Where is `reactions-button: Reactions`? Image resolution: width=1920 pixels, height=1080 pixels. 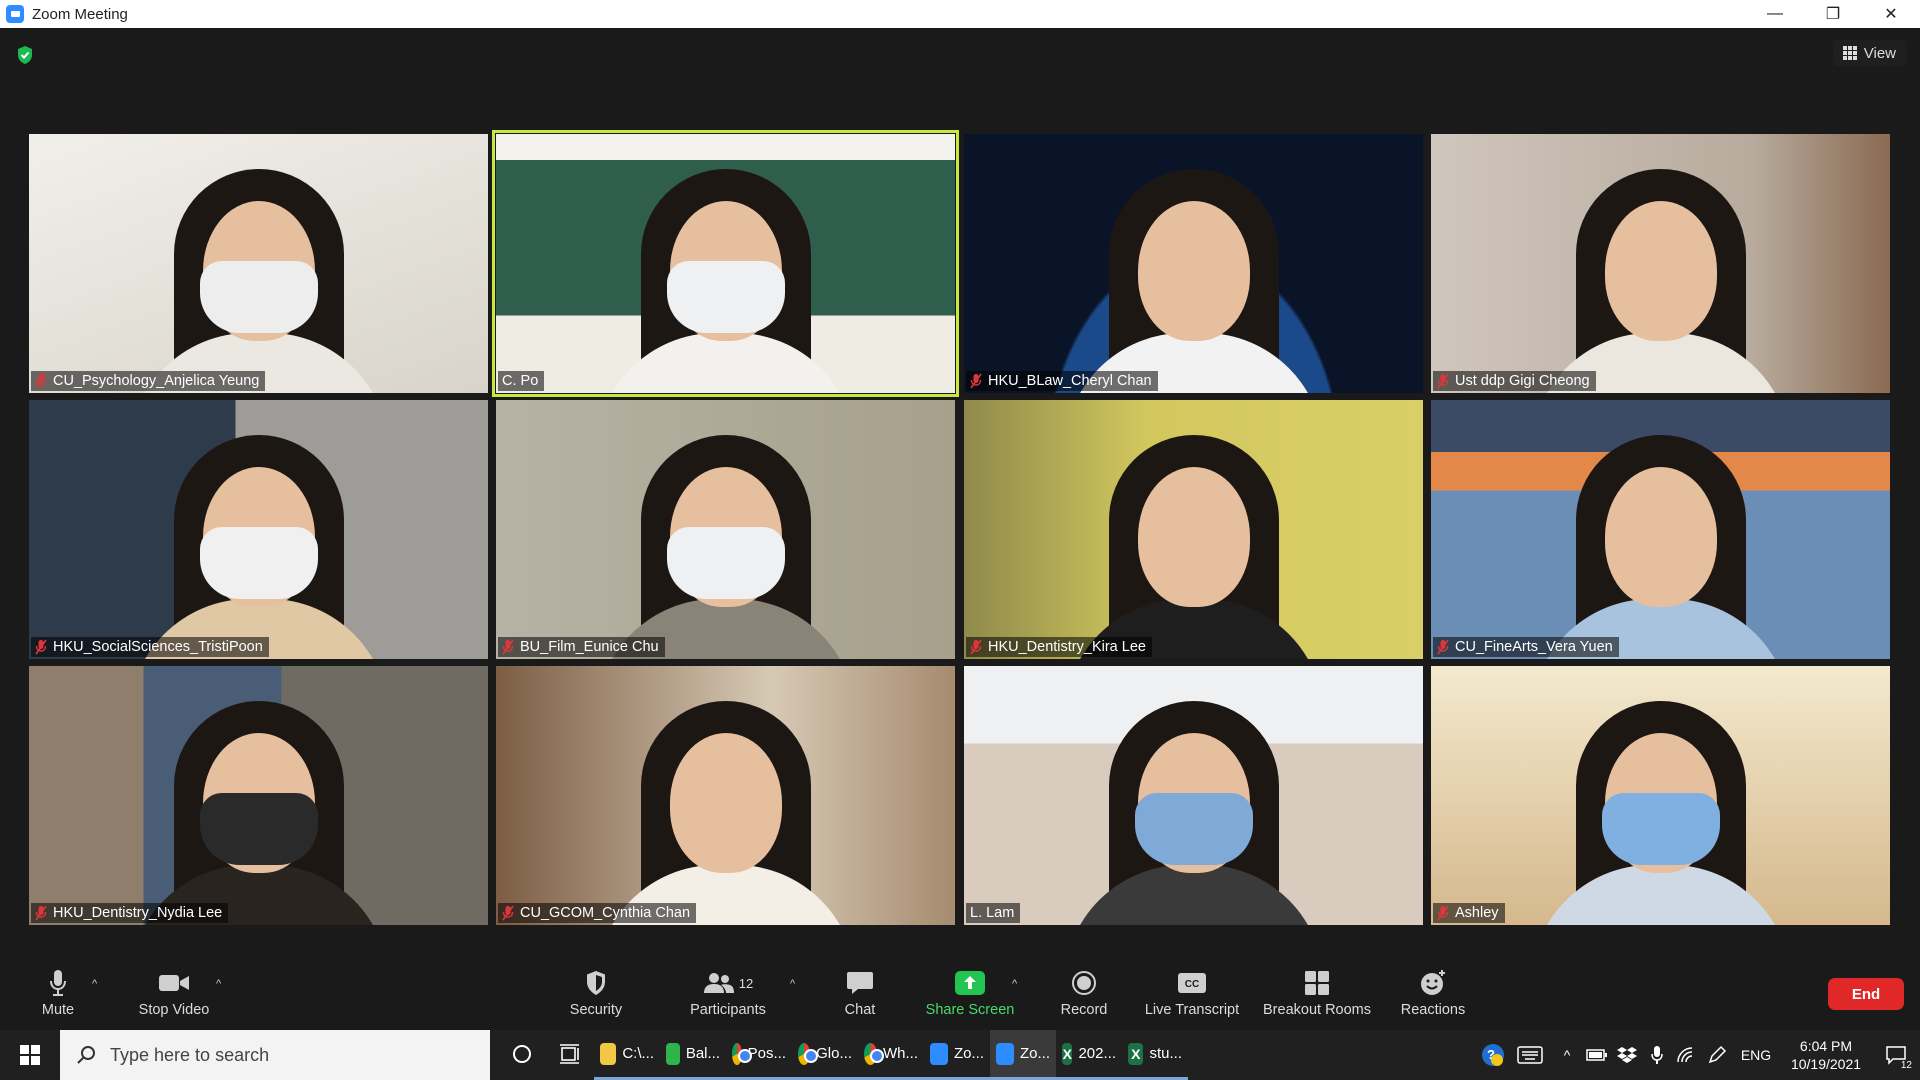
reactions-button: Reactions is located at coordinates (1433, 997).